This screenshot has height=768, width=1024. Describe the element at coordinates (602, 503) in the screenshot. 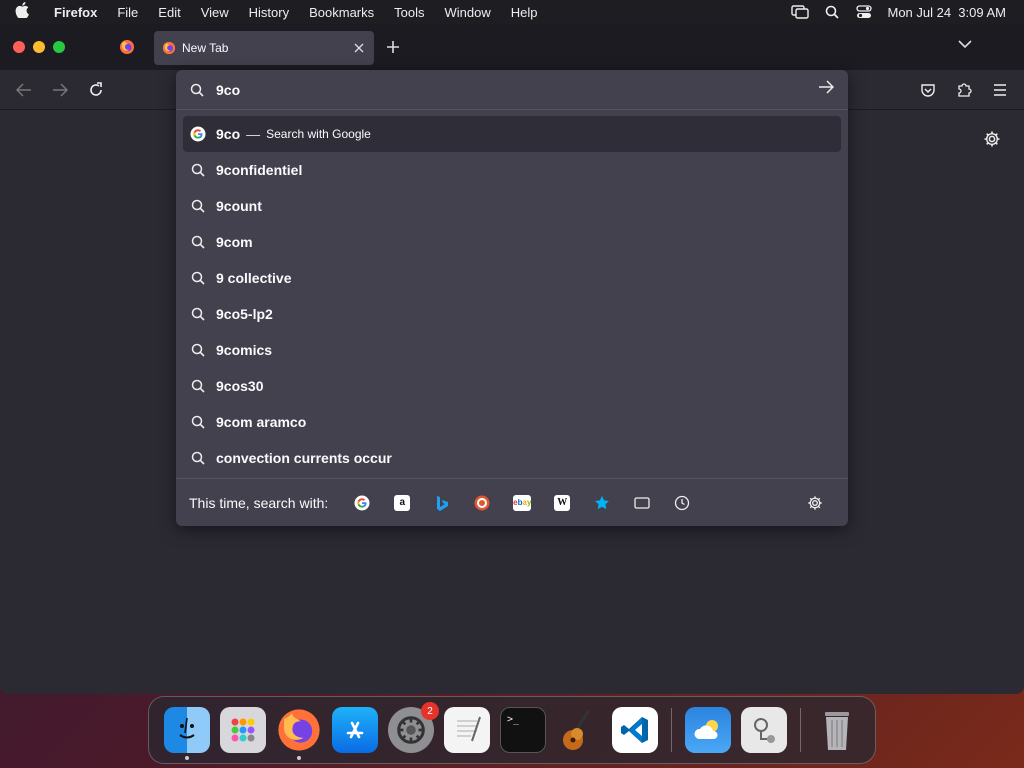

I see `bookmarks-icon` at that location.